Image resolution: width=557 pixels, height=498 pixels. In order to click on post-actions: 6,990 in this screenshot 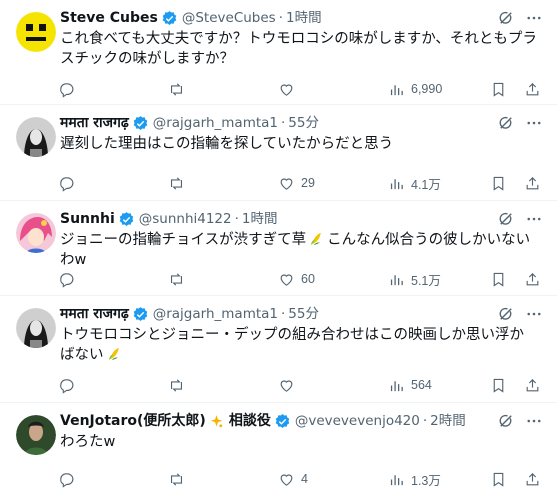, I will do `click(303, 89)`.